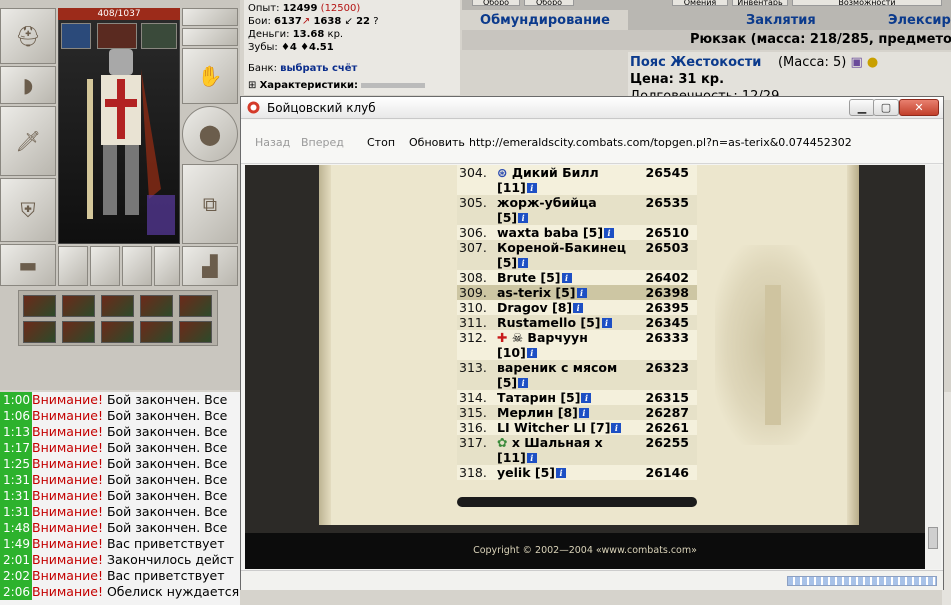 The image size is (951, 605). What do you see at coordinates (210, 134) in the screenshot?
I see `shield-slot: ⬤` at bounding box center [210, 134].